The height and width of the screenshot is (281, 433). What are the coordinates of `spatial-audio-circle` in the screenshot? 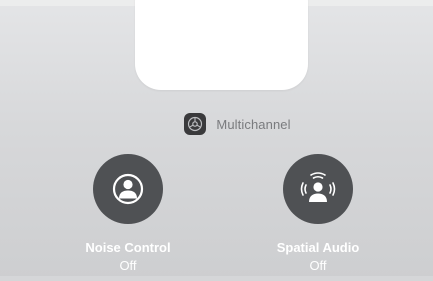 It's located at (318, 189).